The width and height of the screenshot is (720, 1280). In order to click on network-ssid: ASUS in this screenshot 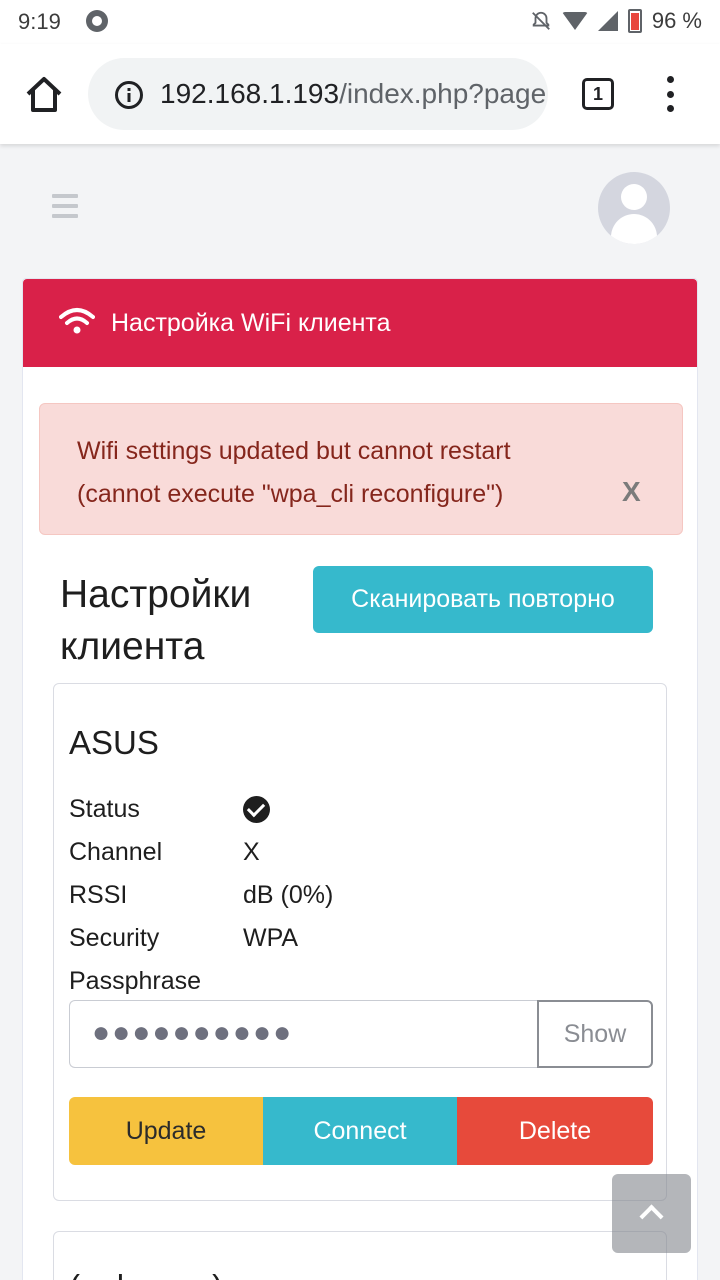, I will do `click(114, 742)`.